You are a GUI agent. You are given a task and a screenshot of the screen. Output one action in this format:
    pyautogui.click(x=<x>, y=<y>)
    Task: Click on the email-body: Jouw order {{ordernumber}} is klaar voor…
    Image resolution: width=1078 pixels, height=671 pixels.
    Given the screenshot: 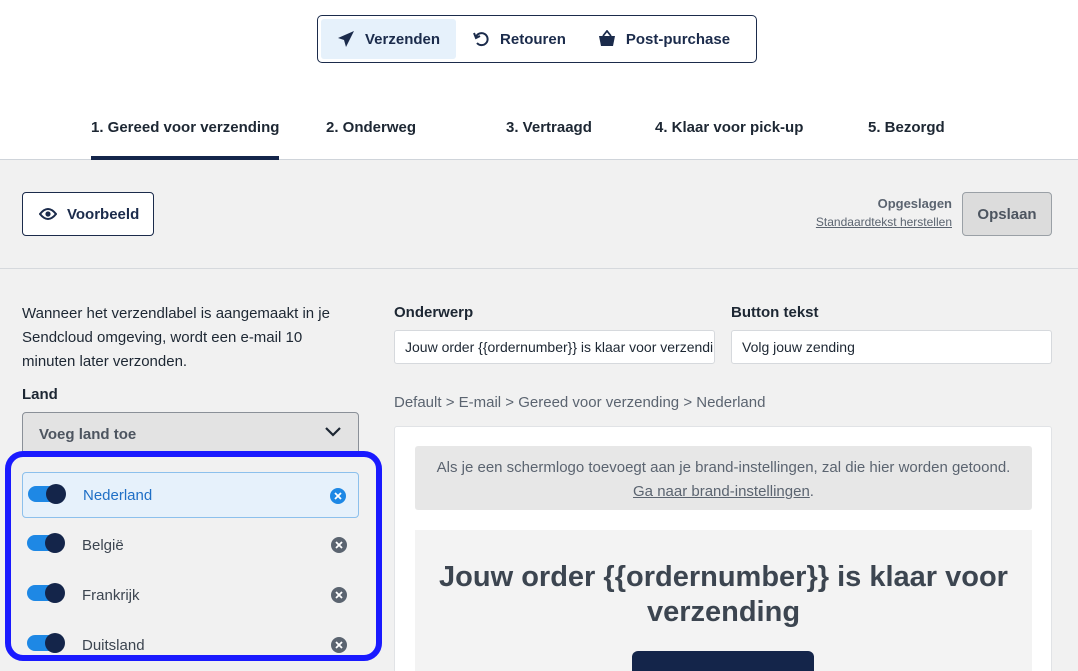 What is the action you would take?
    pyautogui.click(x=723, y=600)
    